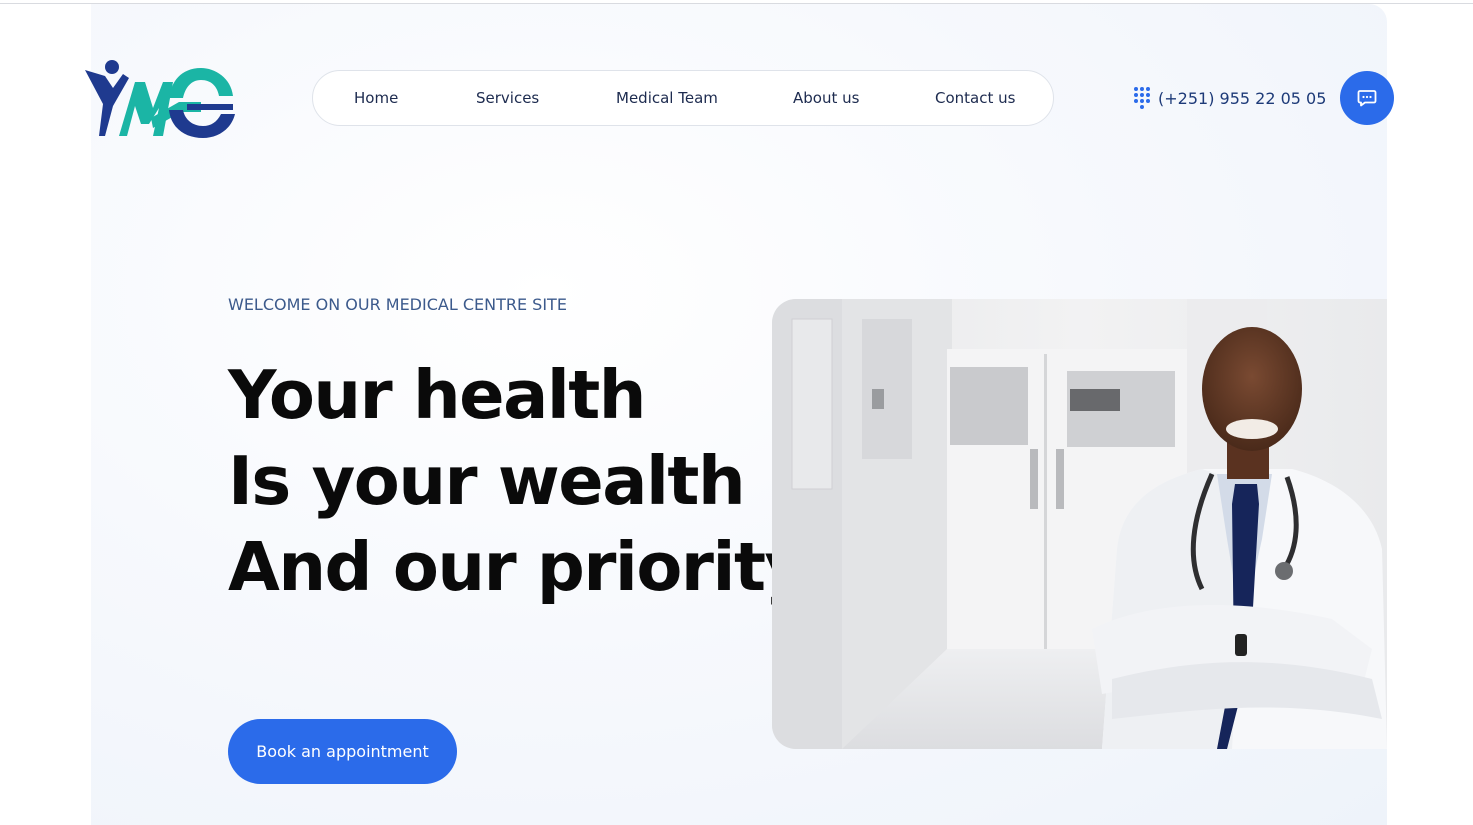  Describe the element at coordinates (826, 98) in the screenshot. I see `nav-item-about-us: About us` at that location.